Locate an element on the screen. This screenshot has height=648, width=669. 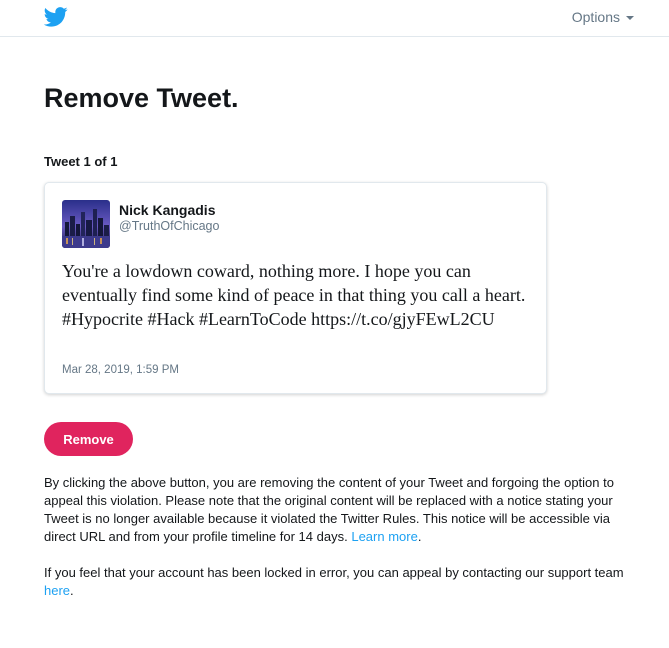
page-title: Remove Tweet. is located at coordinates (141, 98).